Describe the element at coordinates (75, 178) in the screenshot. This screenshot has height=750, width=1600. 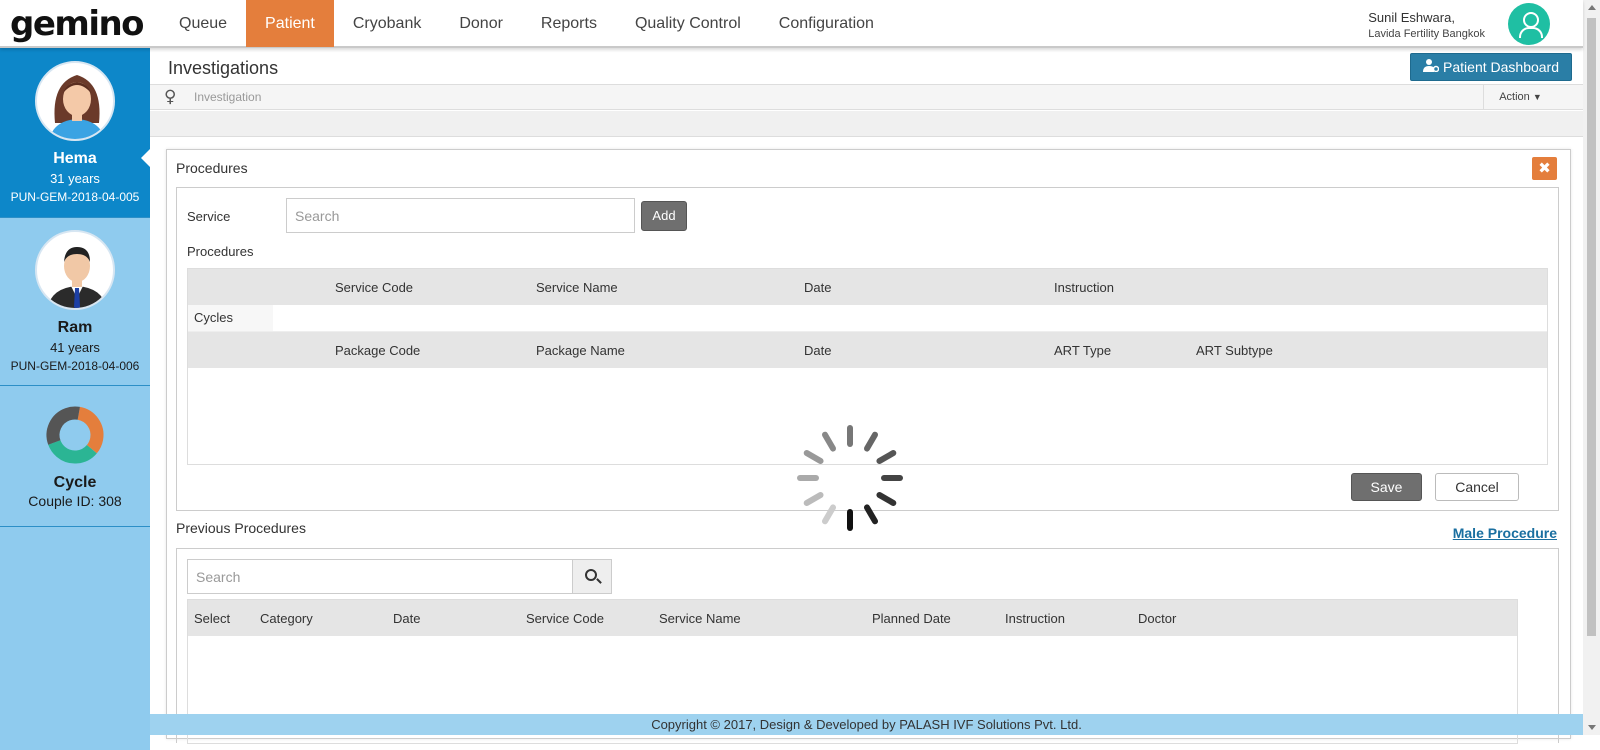
I see `female-age: 31 years` at that location.